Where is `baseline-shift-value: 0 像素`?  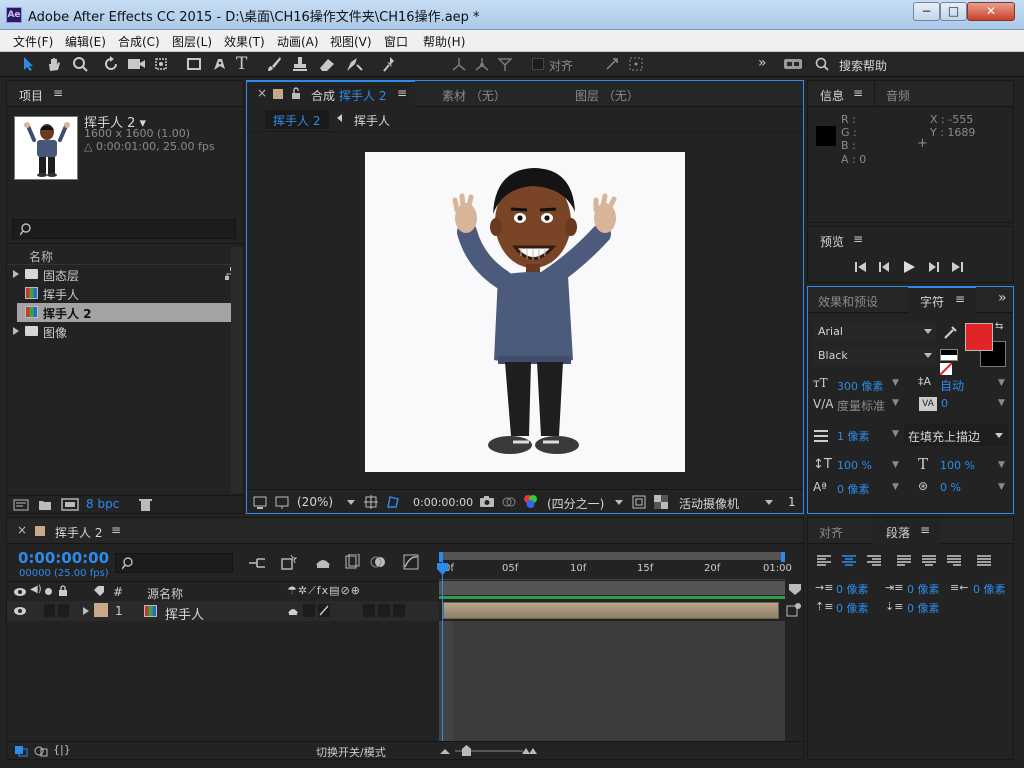
baseline-shift-value: 0 像素 is located at coordinates (853, 489).